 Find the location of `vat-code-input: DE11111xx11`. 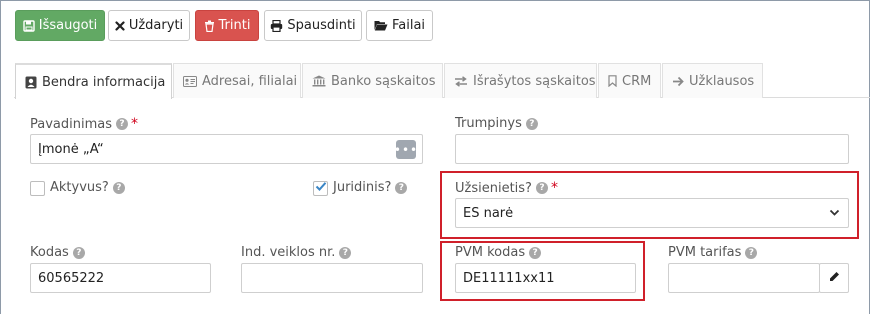

vat-code-input: DE11111xx11 is located at coordinates (545, 278).